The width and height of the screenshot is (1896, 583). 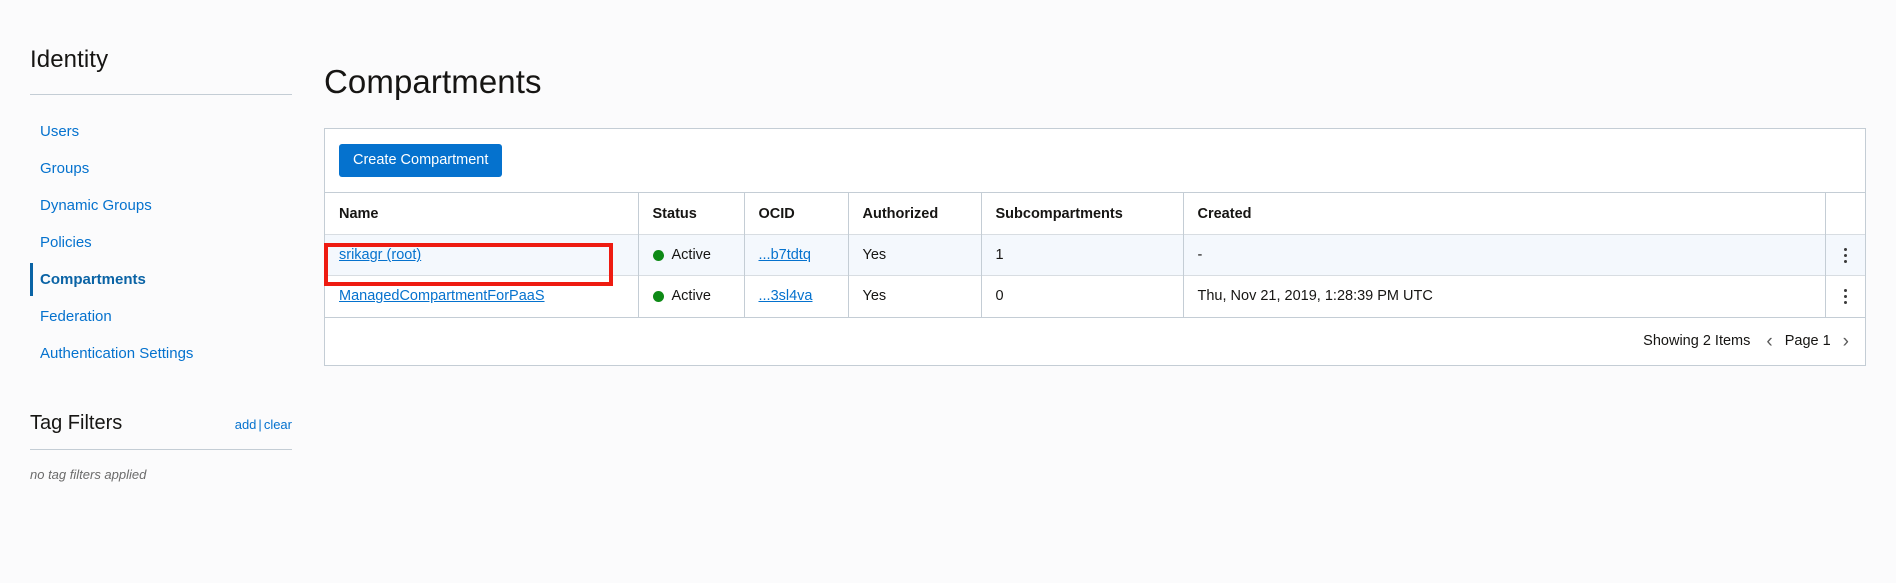 What do you see at coordinates (1082, 213) in the screenshot?
I see `column-header-subcompartments: Subcompartments` at bounding box center [1082, 213].